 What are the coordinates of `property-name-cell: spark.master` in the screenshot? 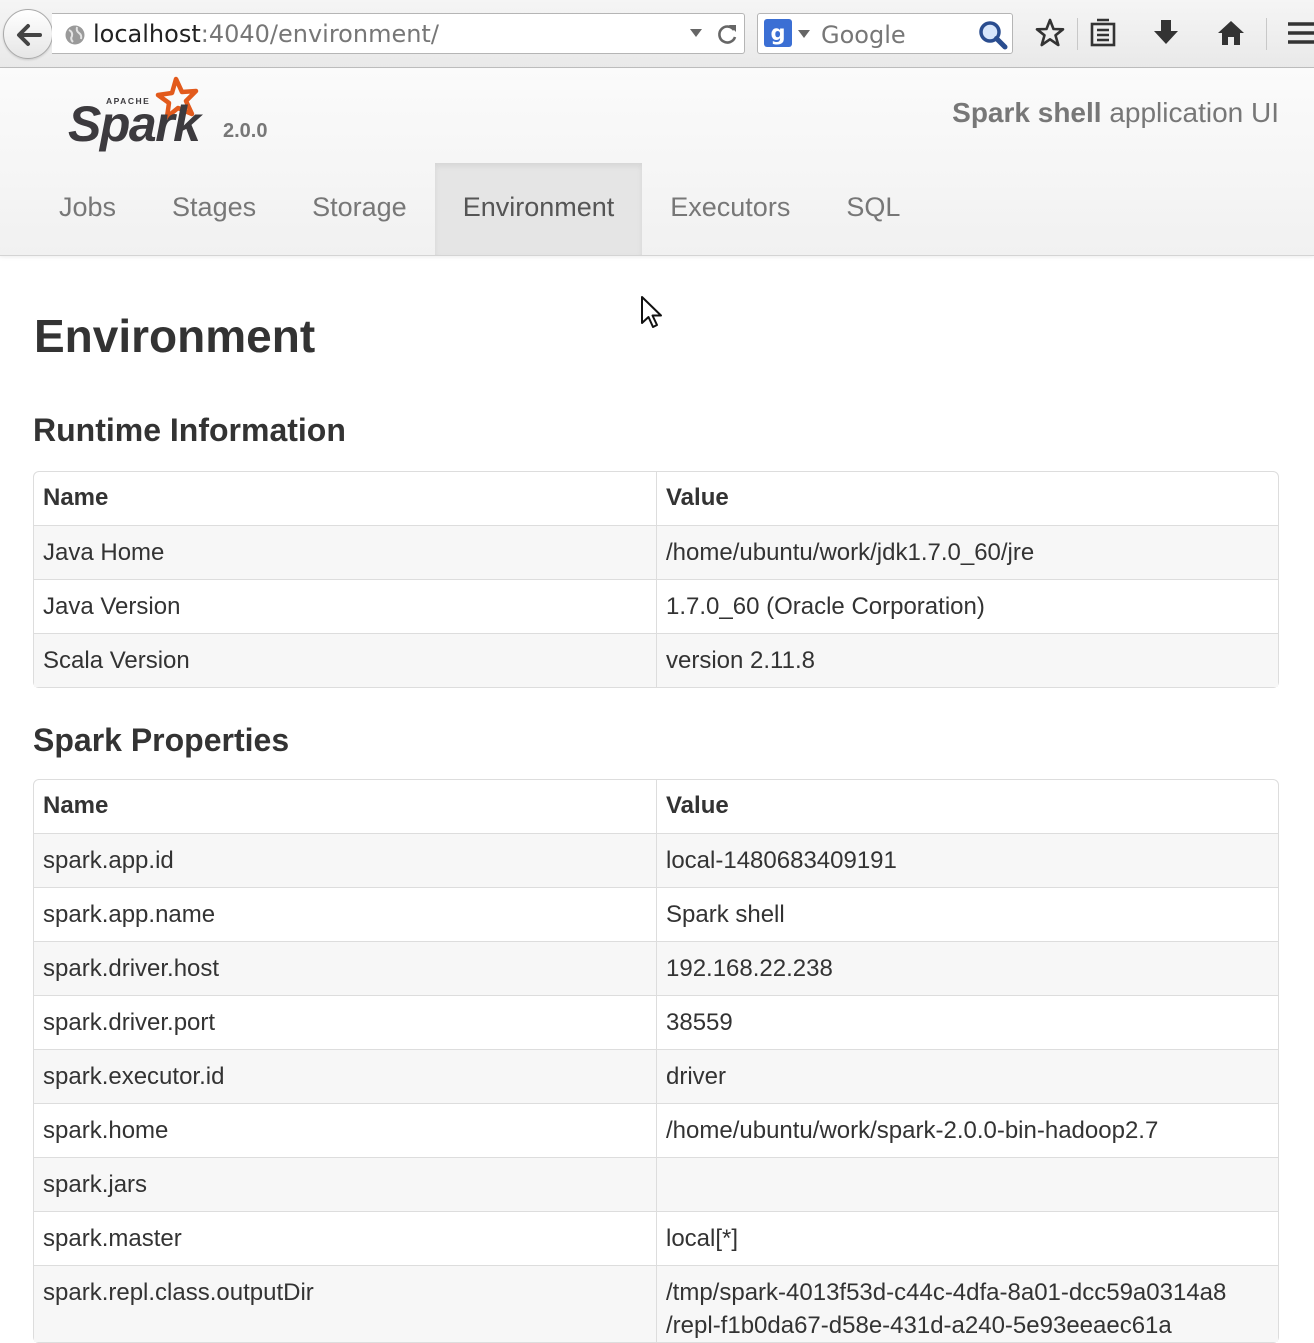 It's located at (345, 1238).